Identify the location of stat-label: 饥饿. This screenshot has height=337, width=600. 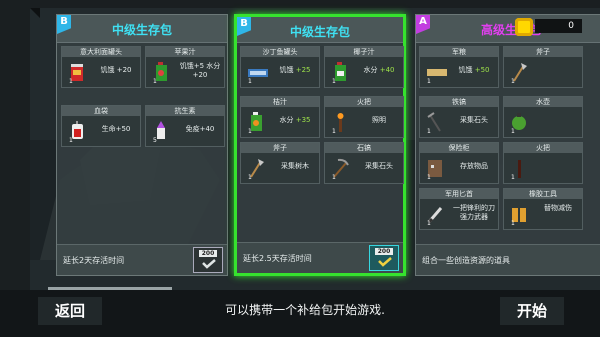
(286, 70).